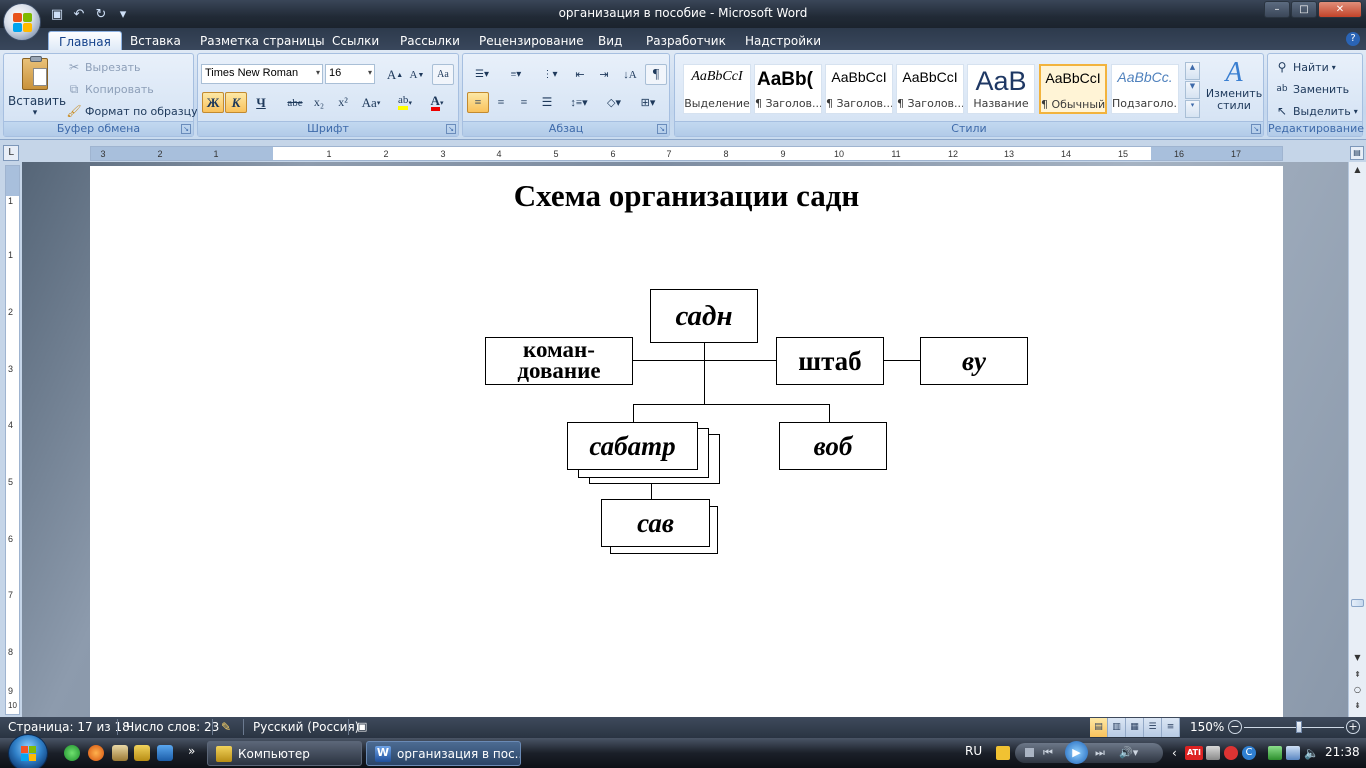 The height and width of the screenshot is (768, 1366). I want to click on styles-gallery-scroll: ▲ ▼ ▾, so click(1192, 90).